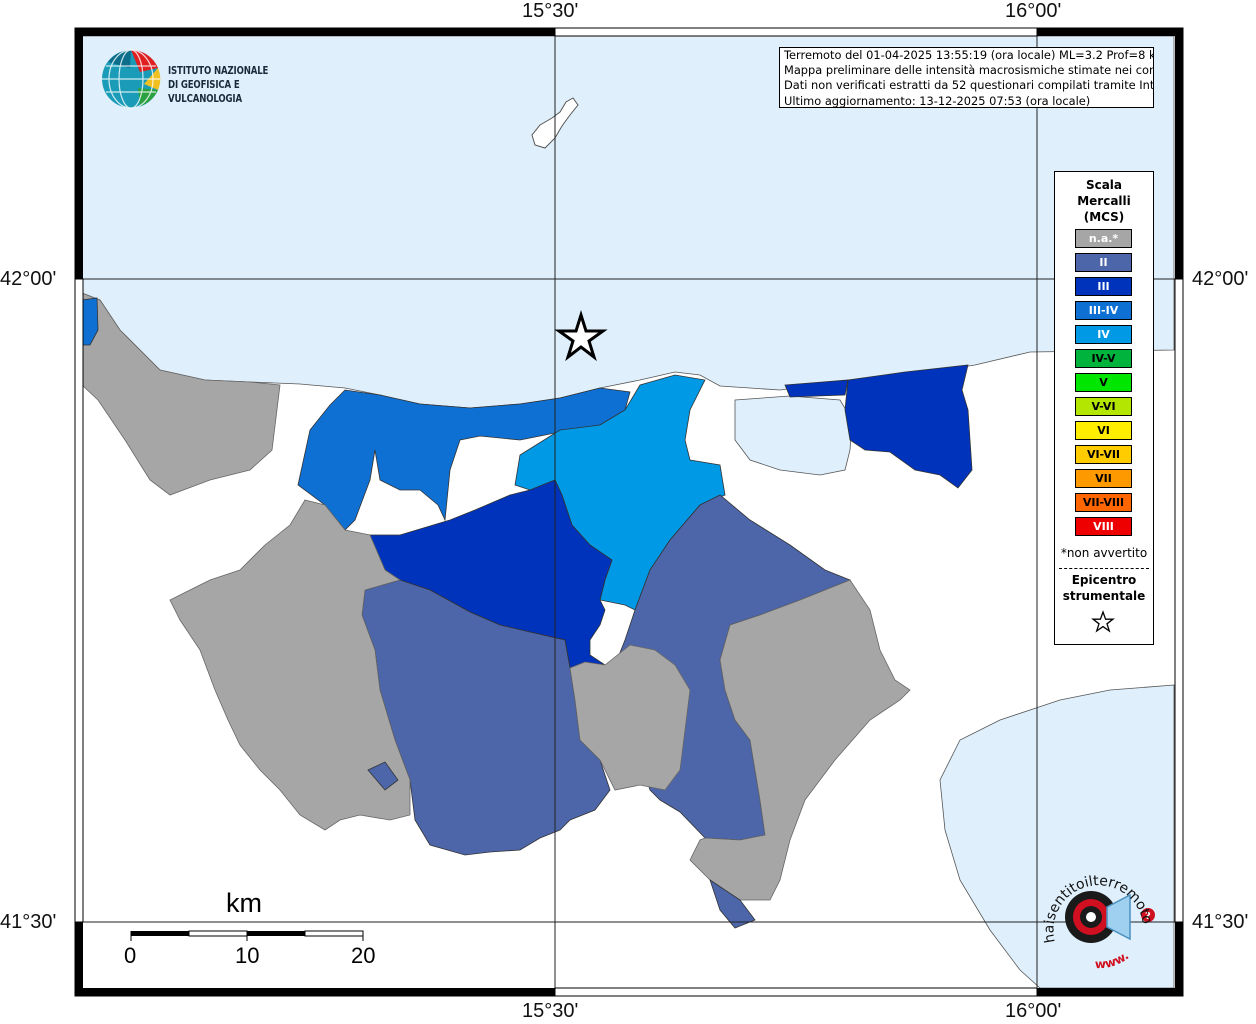 Image resolution: width=1256 pixels, height=1024 pixels. What do you see at coordinates (28, 279) in the screenshot?
I see `lat-label-left-4200: 42°00'` at bounding box center [28, 279].